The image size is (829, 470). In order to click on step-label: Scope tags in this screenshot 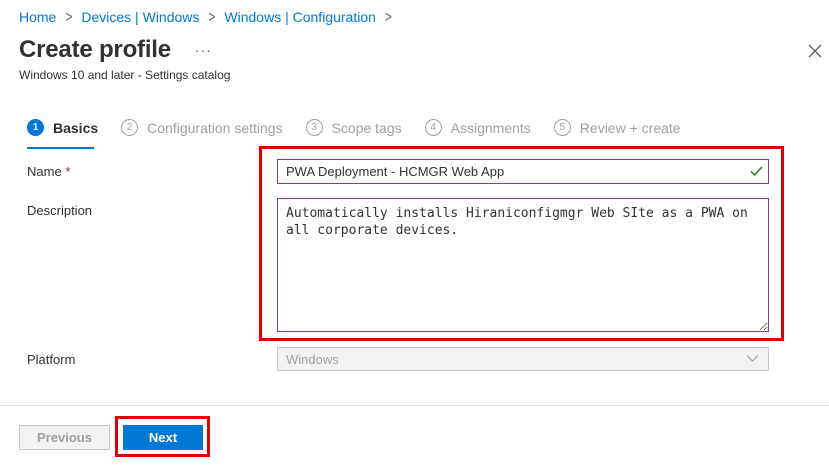, I will do `click(366, 127)`.